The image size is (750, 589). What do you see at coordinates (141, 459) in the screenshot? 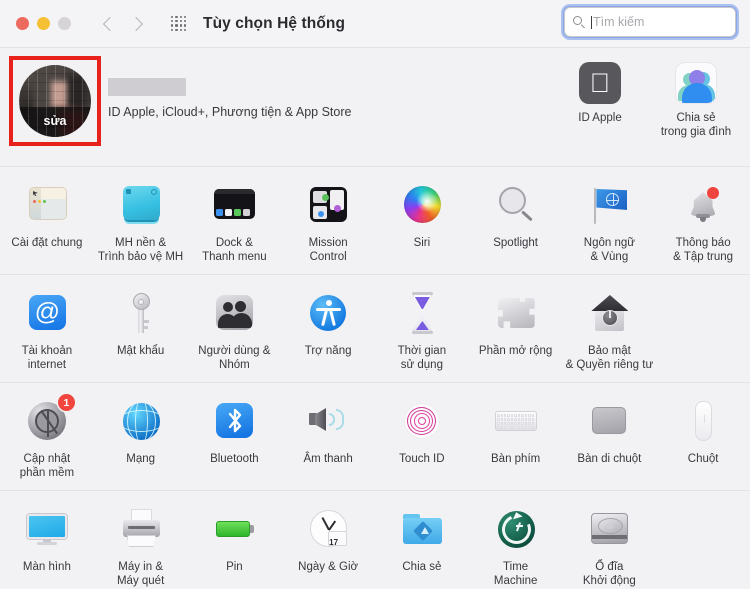
I see `pref-label: Mạng` at bounding box center [141, 459].